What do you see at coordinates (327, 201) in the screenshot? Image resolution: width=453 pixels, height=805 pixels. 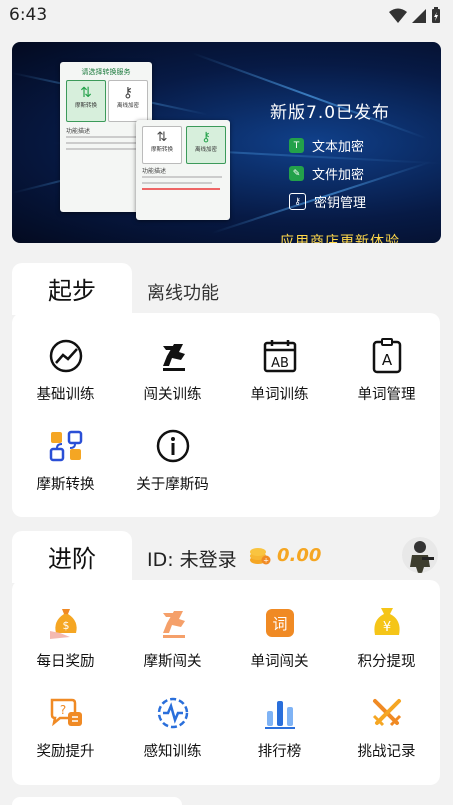 I see `banner-feature-key: ⚷ 密钥管理` at bounding box center [327, 201].